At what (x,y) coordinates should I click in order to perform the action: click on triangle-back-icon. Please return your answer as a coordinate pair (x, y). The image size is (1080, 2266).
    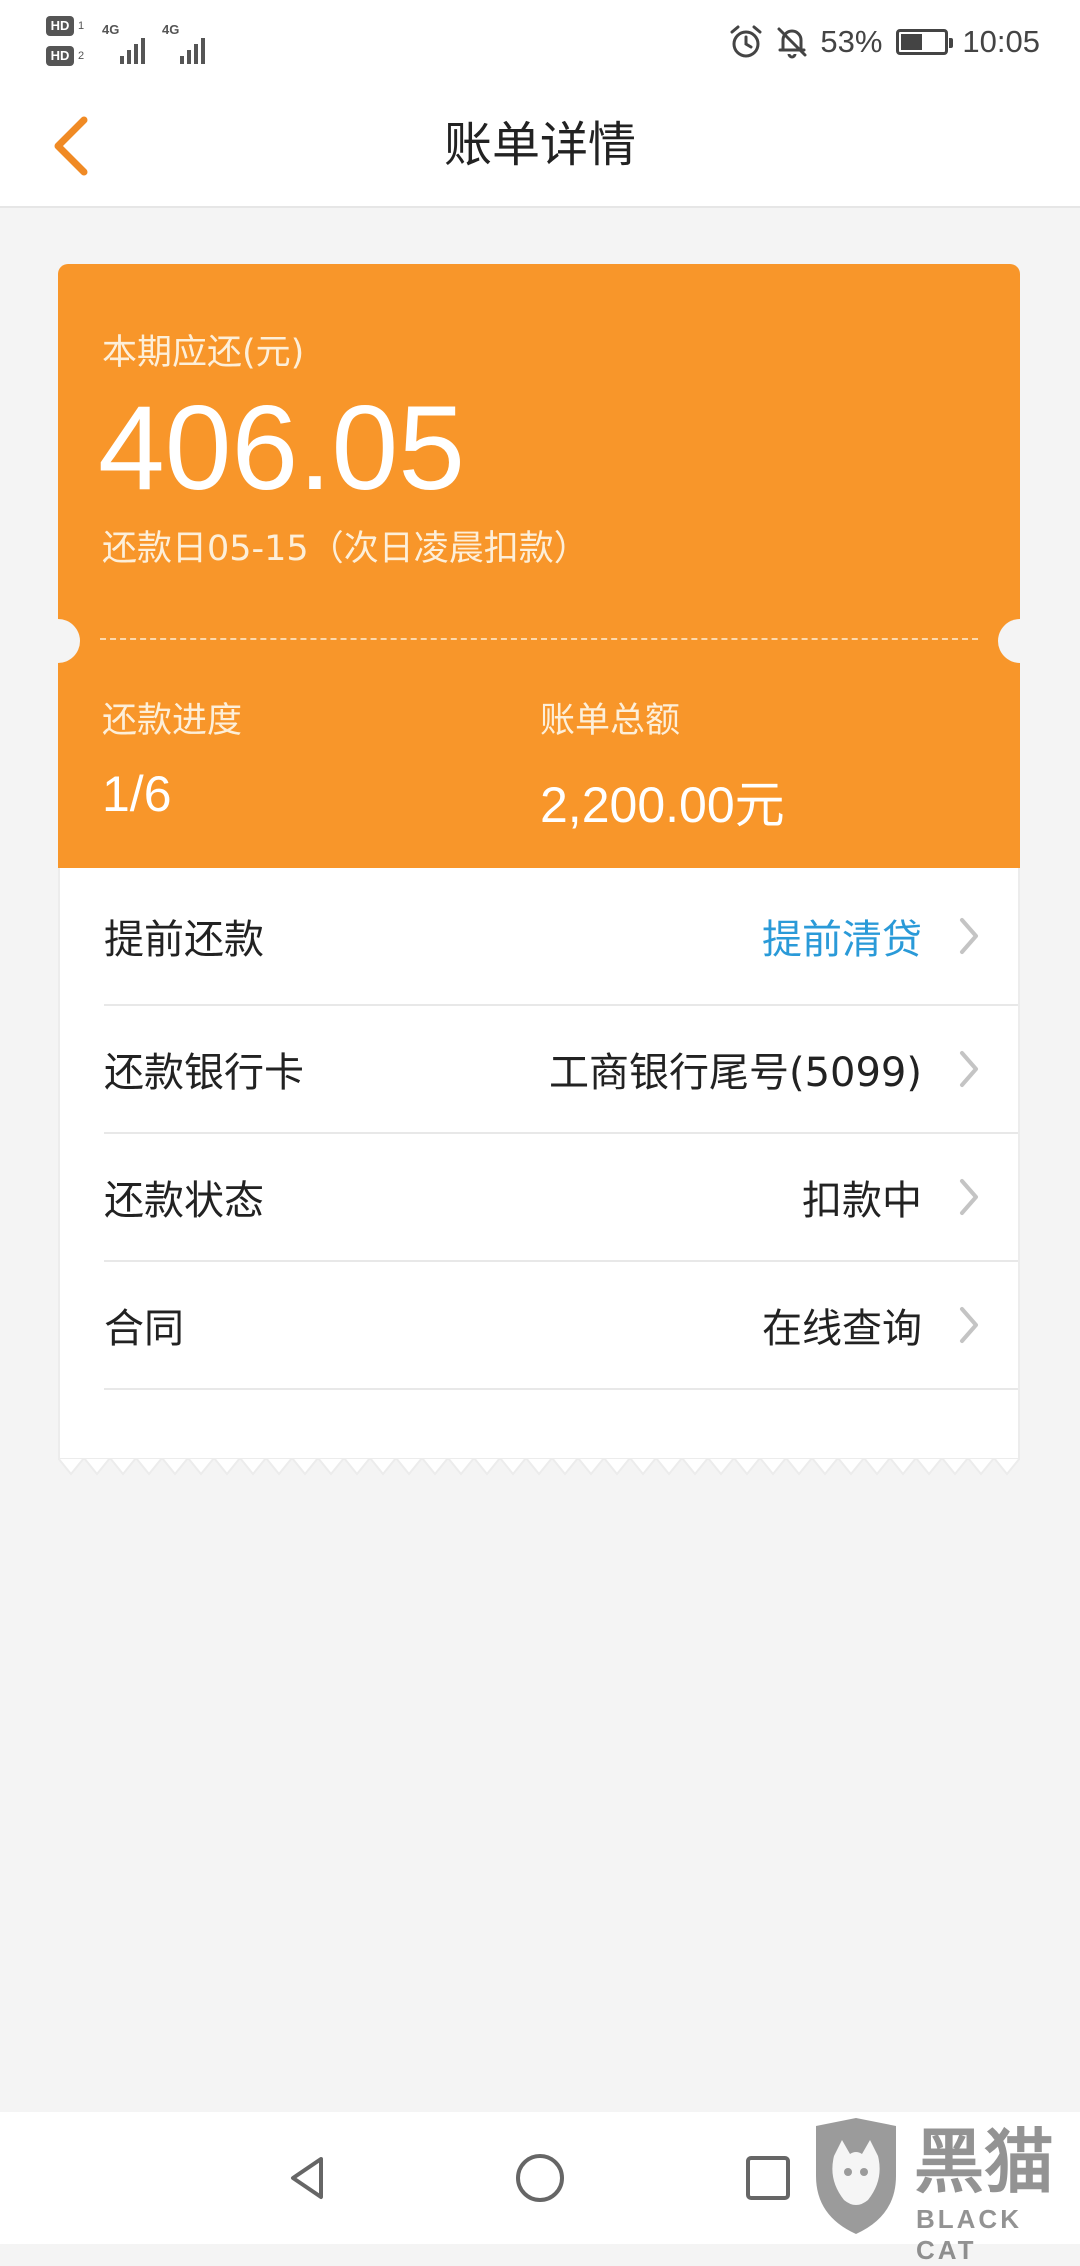
    Looking at the image, I should click on (307, 2178).